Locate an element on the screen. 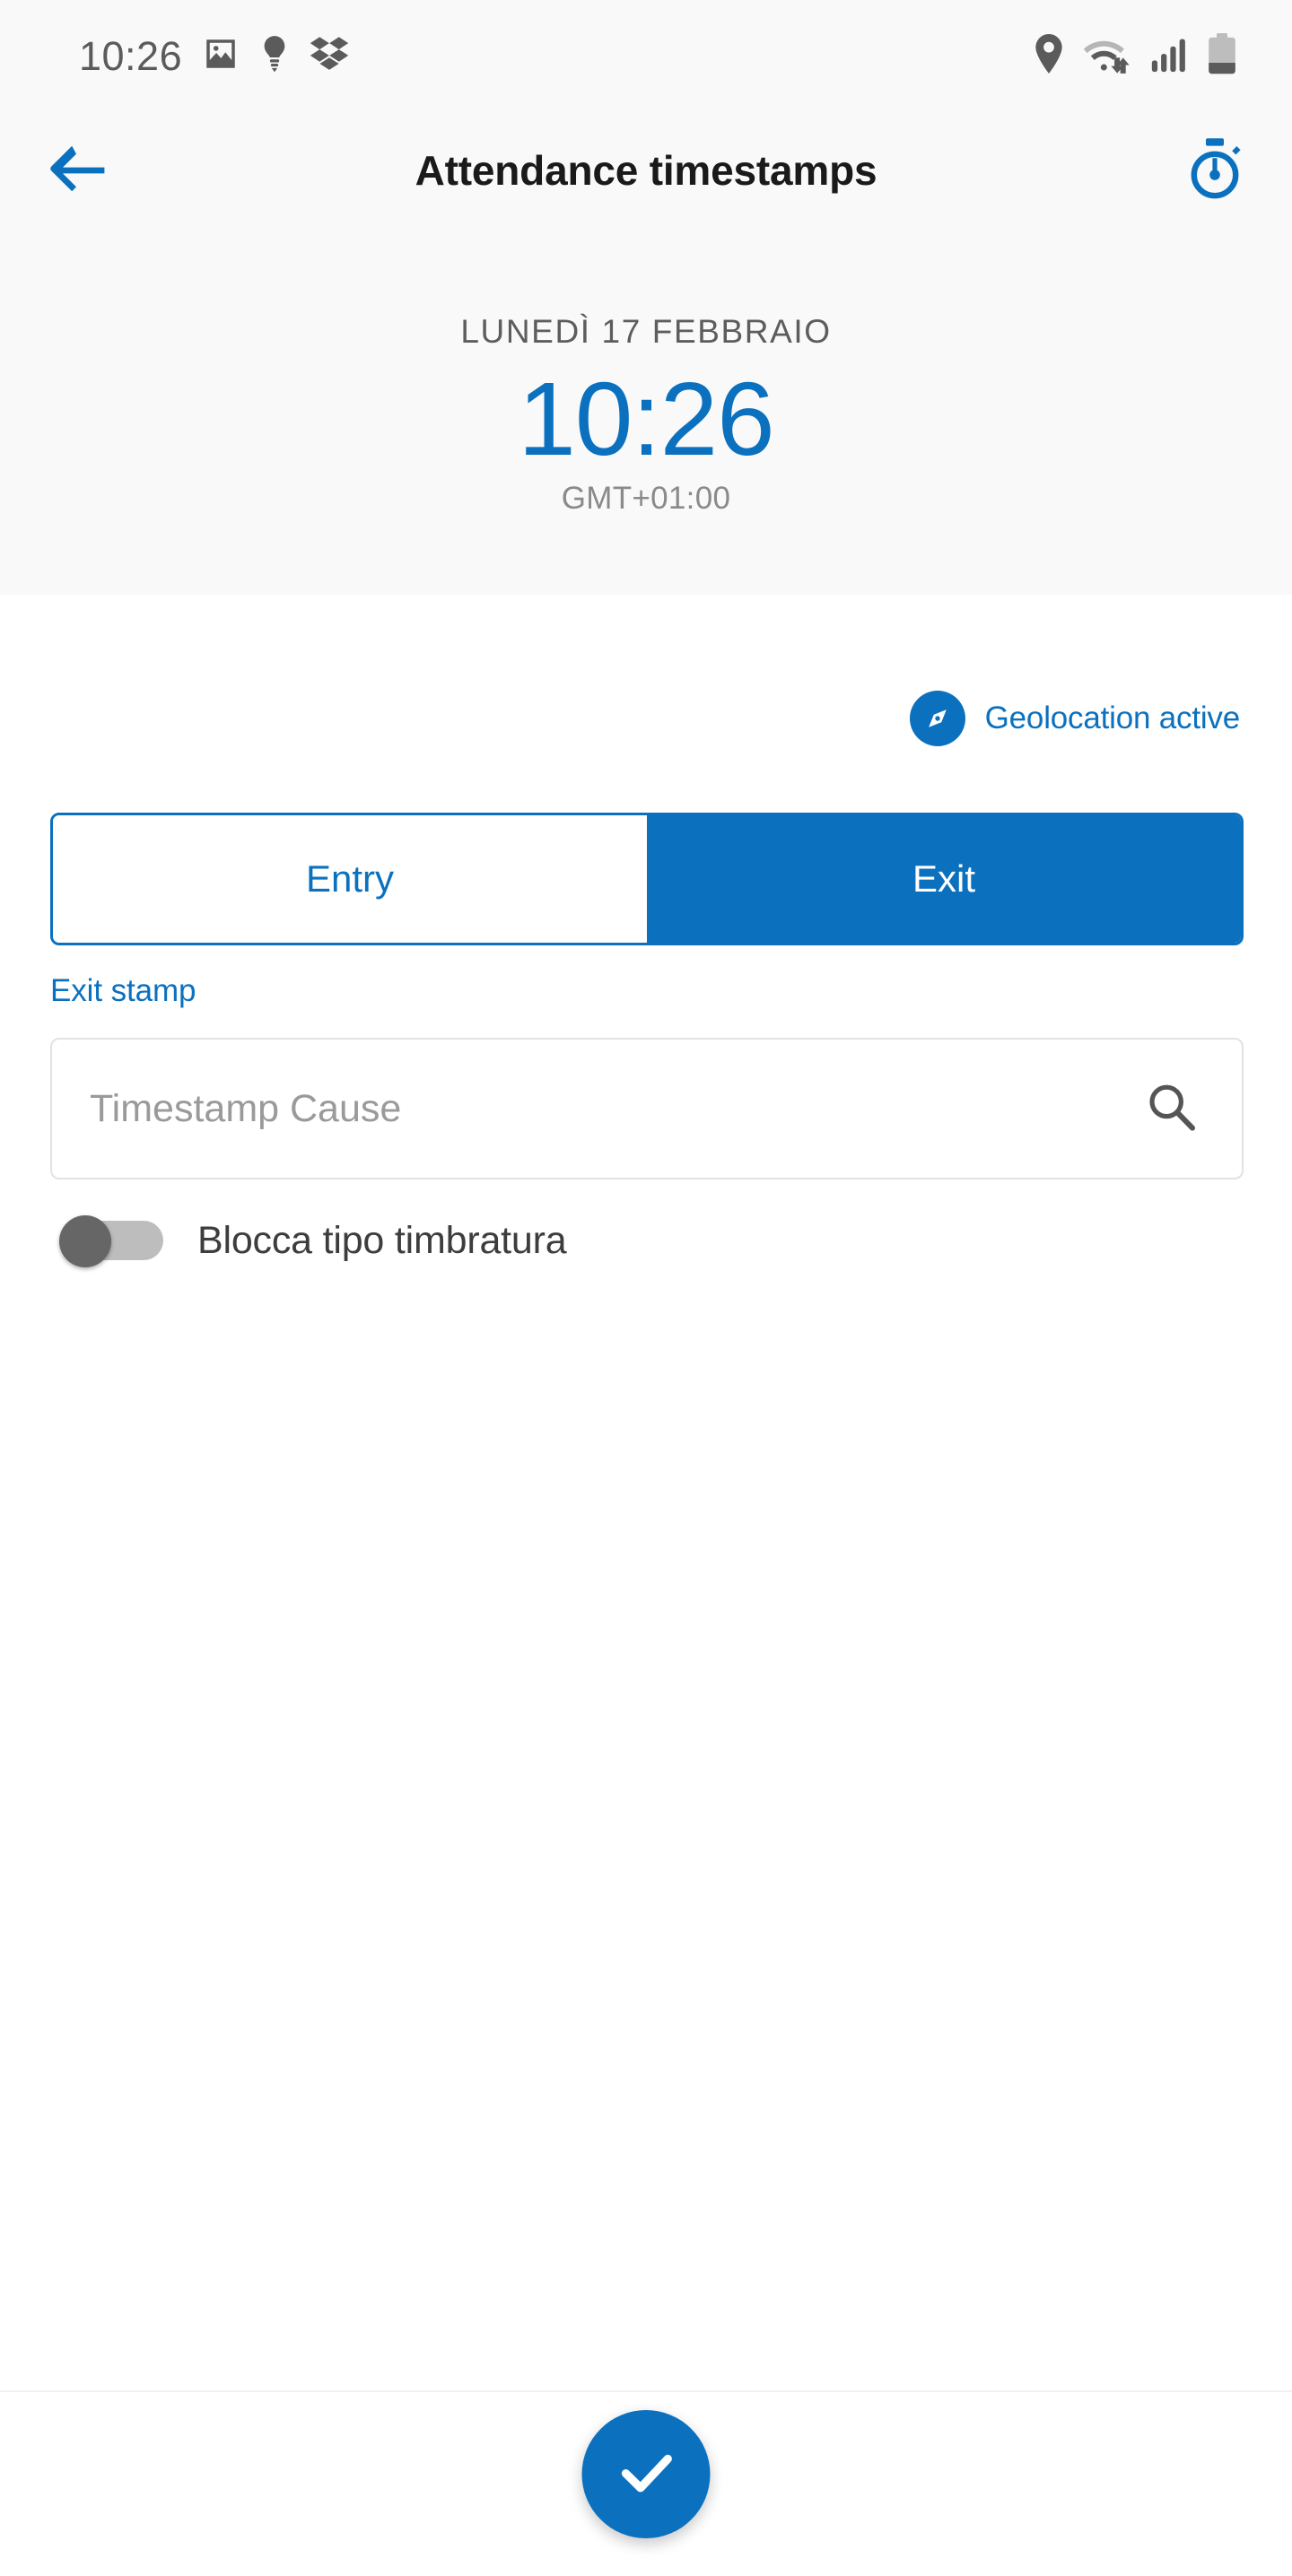 This screenshot has width=1292, height=2576. stamp-field-label: Exit stamp is located at coordinates (123, 990).